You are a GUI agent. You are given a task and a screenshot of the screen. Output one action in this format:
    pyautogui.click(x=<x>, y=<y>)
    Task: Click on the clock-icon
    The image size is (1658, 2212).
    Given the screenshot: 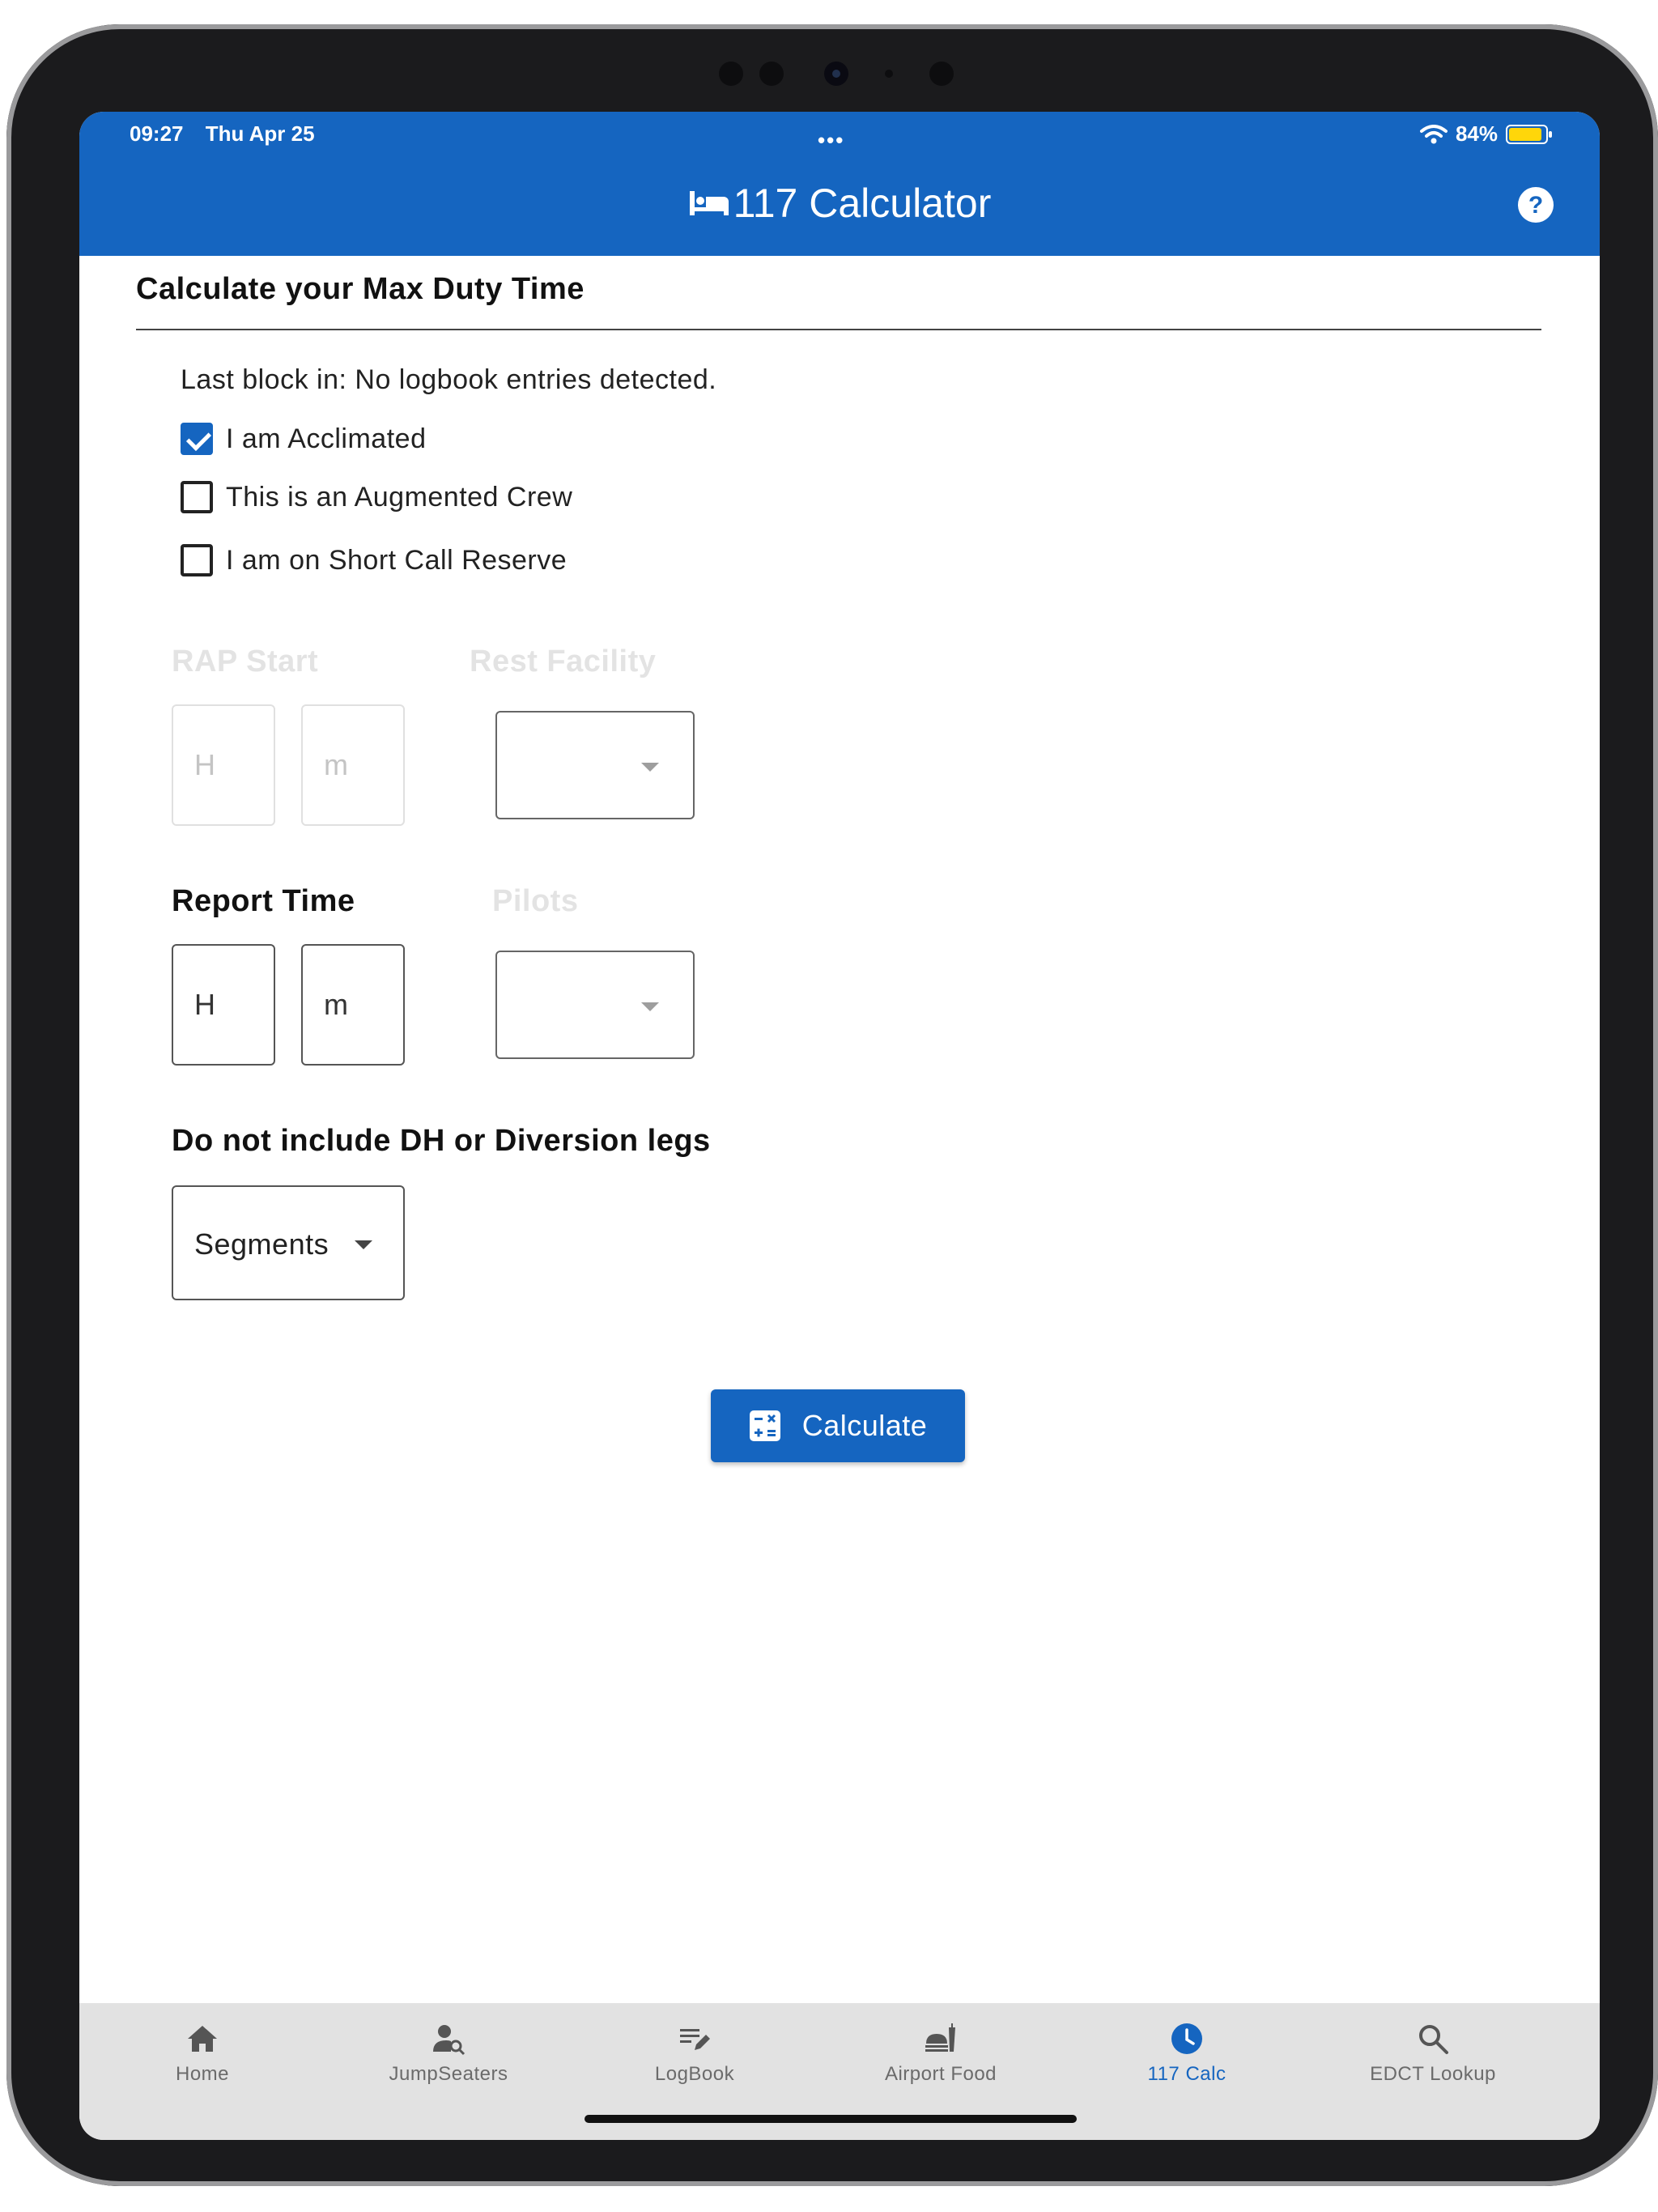 What is the action you would take?
    pyautogui.click(x=1186, y=2039)
    